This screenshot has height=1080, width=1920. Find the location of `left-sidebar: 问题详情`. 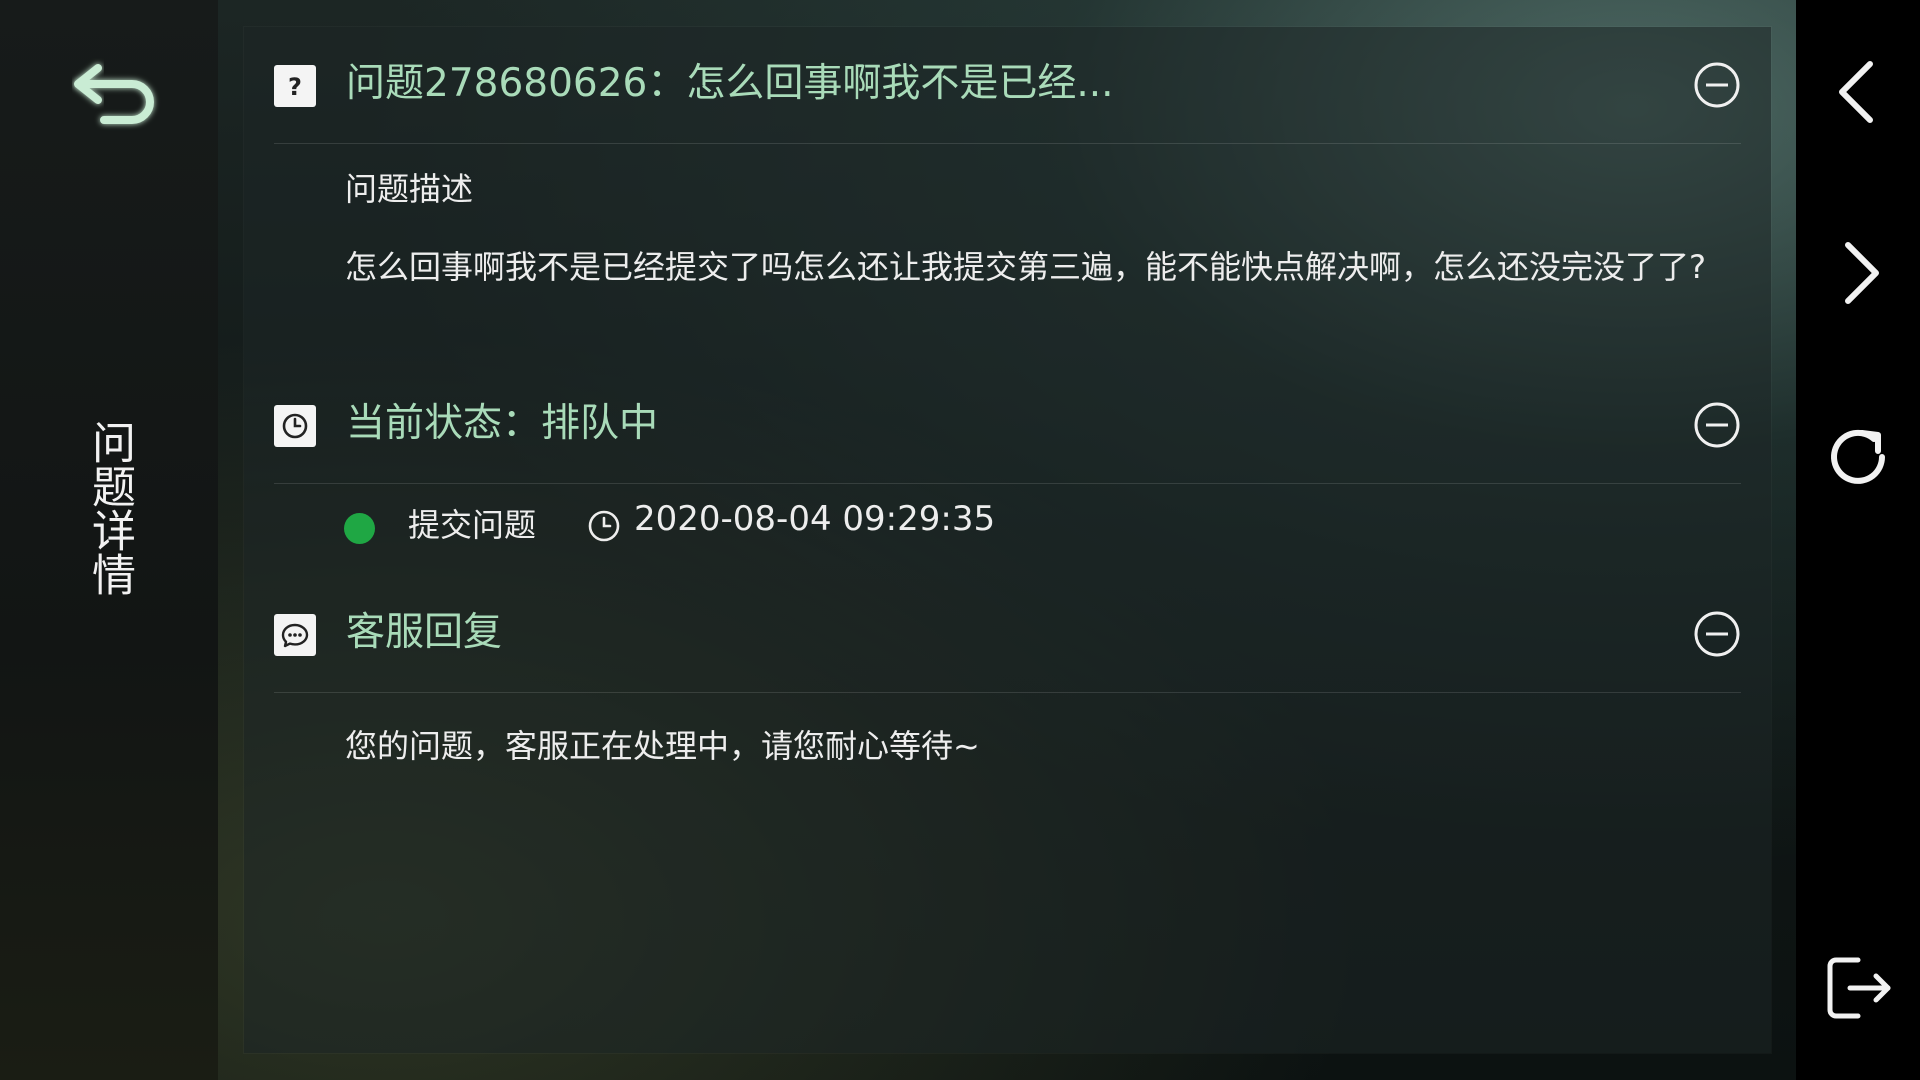

left-sidebar: 问题详情 is located at coordinates (109, 540).